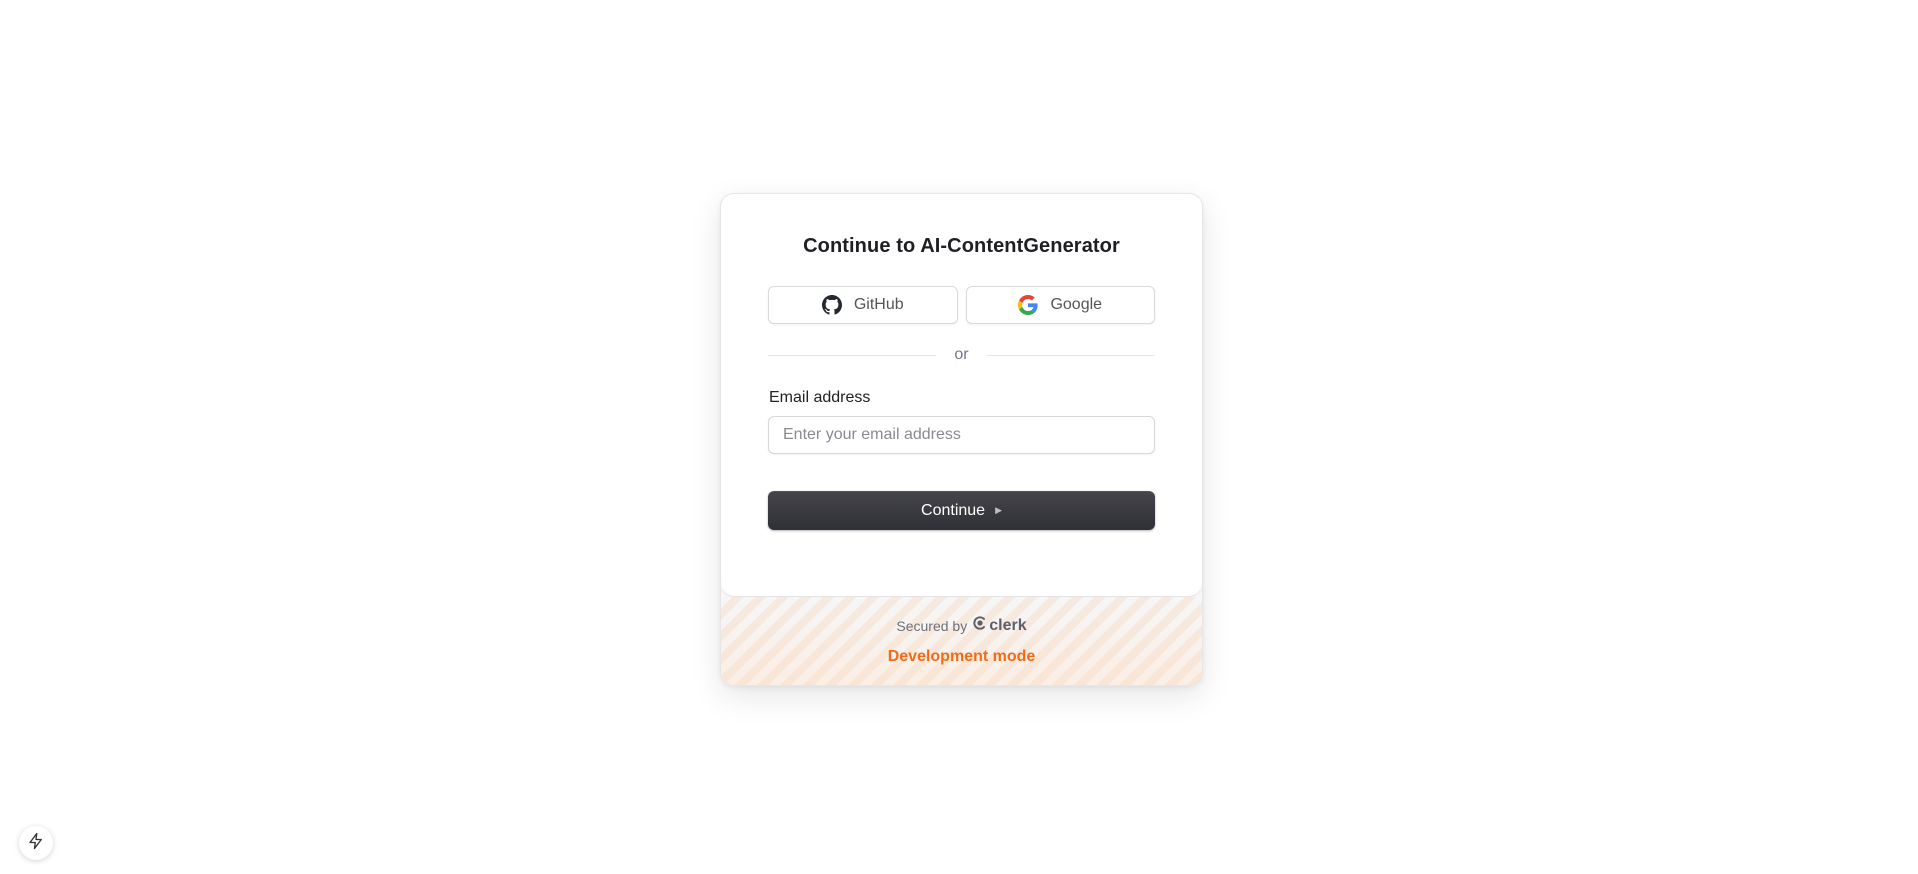 The height and width of the screenshot is (874, 1918). What do you see at coordinates (961, 305) in the screenshot?
I see `social-buttons-row: GitHub Google` at bounding box center [961, 305].